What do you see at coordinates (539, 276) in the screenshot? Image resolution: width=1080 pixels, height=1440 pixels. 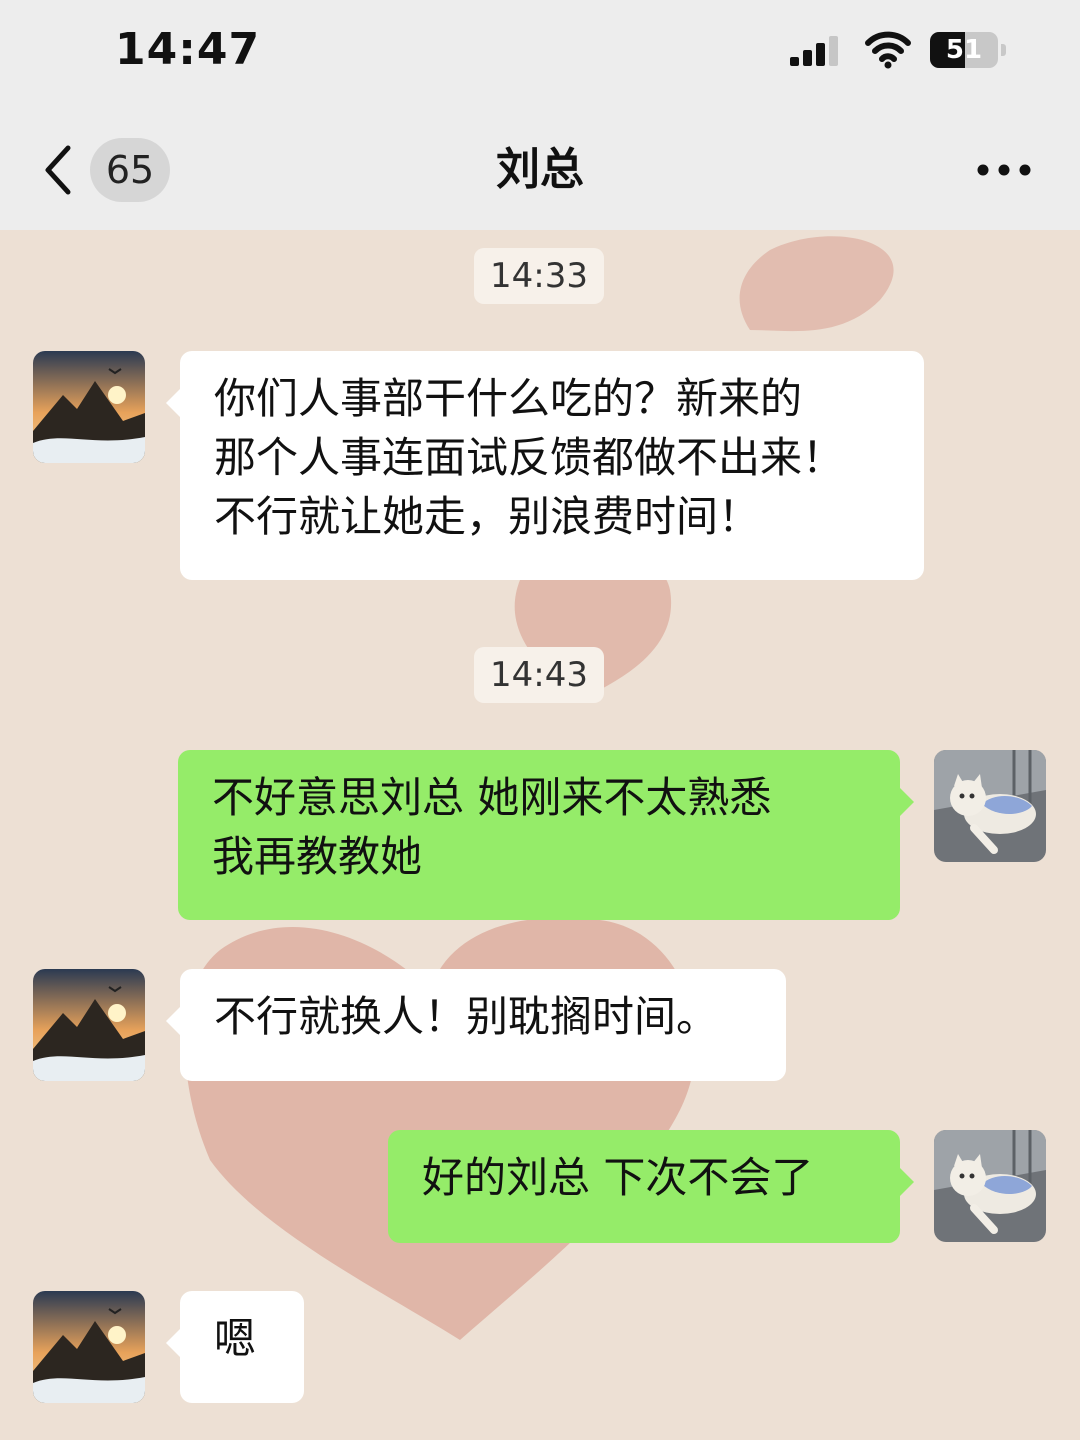 I see `message-timestamp: 14:33` at bounding box center [539, 276].